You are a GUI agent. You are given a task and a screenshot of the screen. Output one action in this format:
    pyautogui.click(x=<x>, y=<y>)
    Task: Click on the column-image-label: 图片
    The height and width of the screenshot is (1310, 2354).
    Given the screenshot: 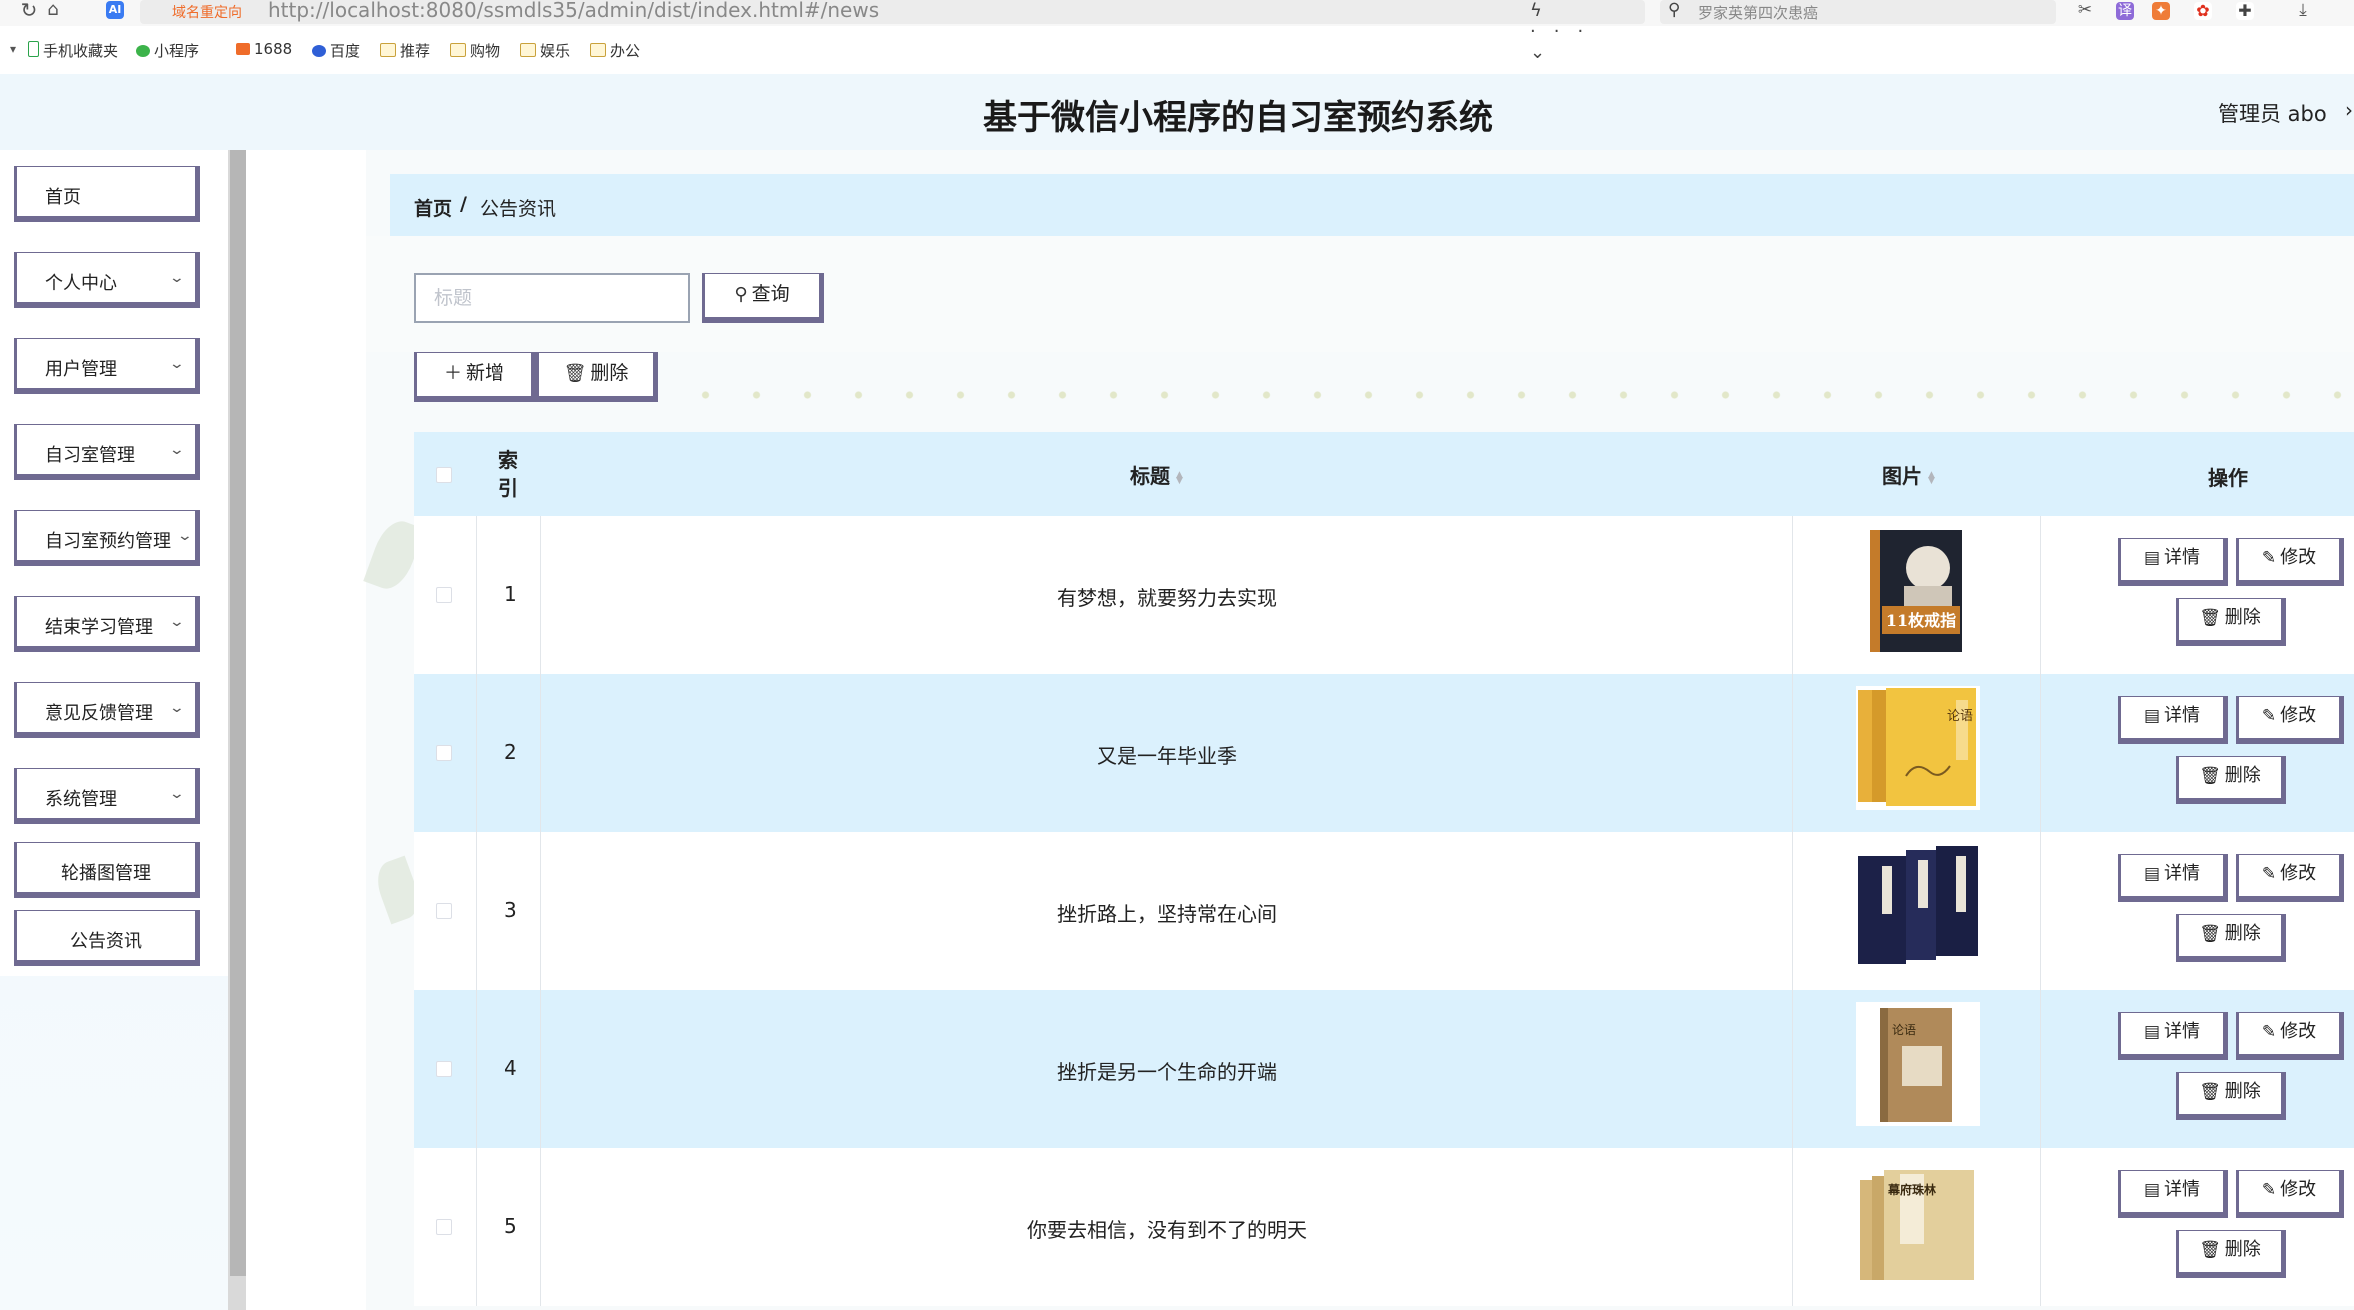 What is the action you would take?
    pyautogui.click(x=1902, y=476)
    